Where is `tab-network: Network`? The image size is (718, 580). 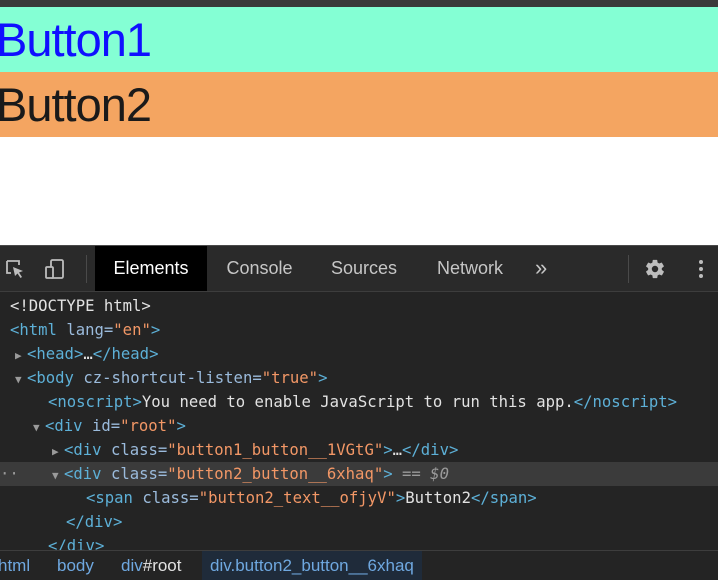 tab-network: Network is located at coordinates (470, 268).